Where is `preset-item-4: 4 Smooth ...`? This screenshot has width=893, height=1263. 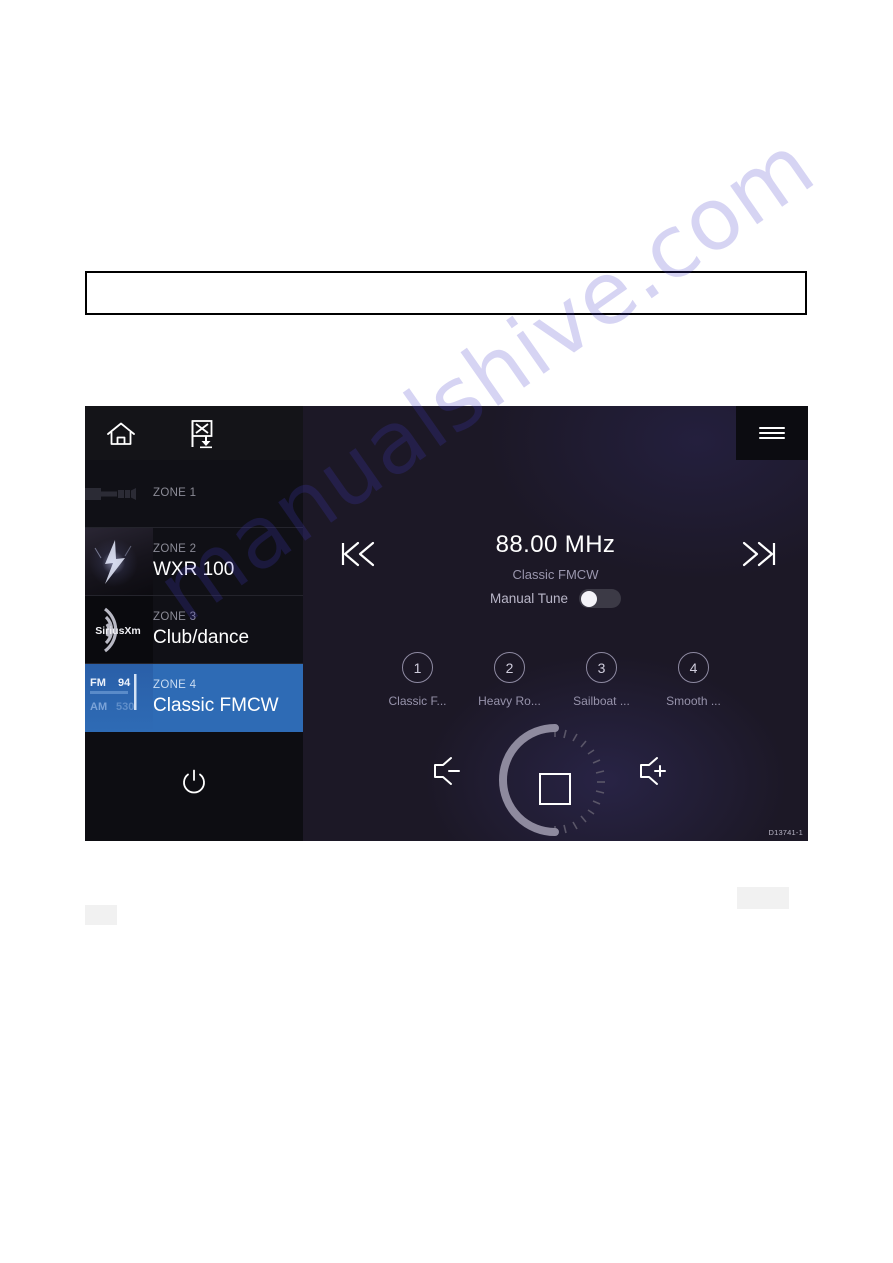 preset-item-4: 4 Smooth ... is located at coordinates (694, 680).